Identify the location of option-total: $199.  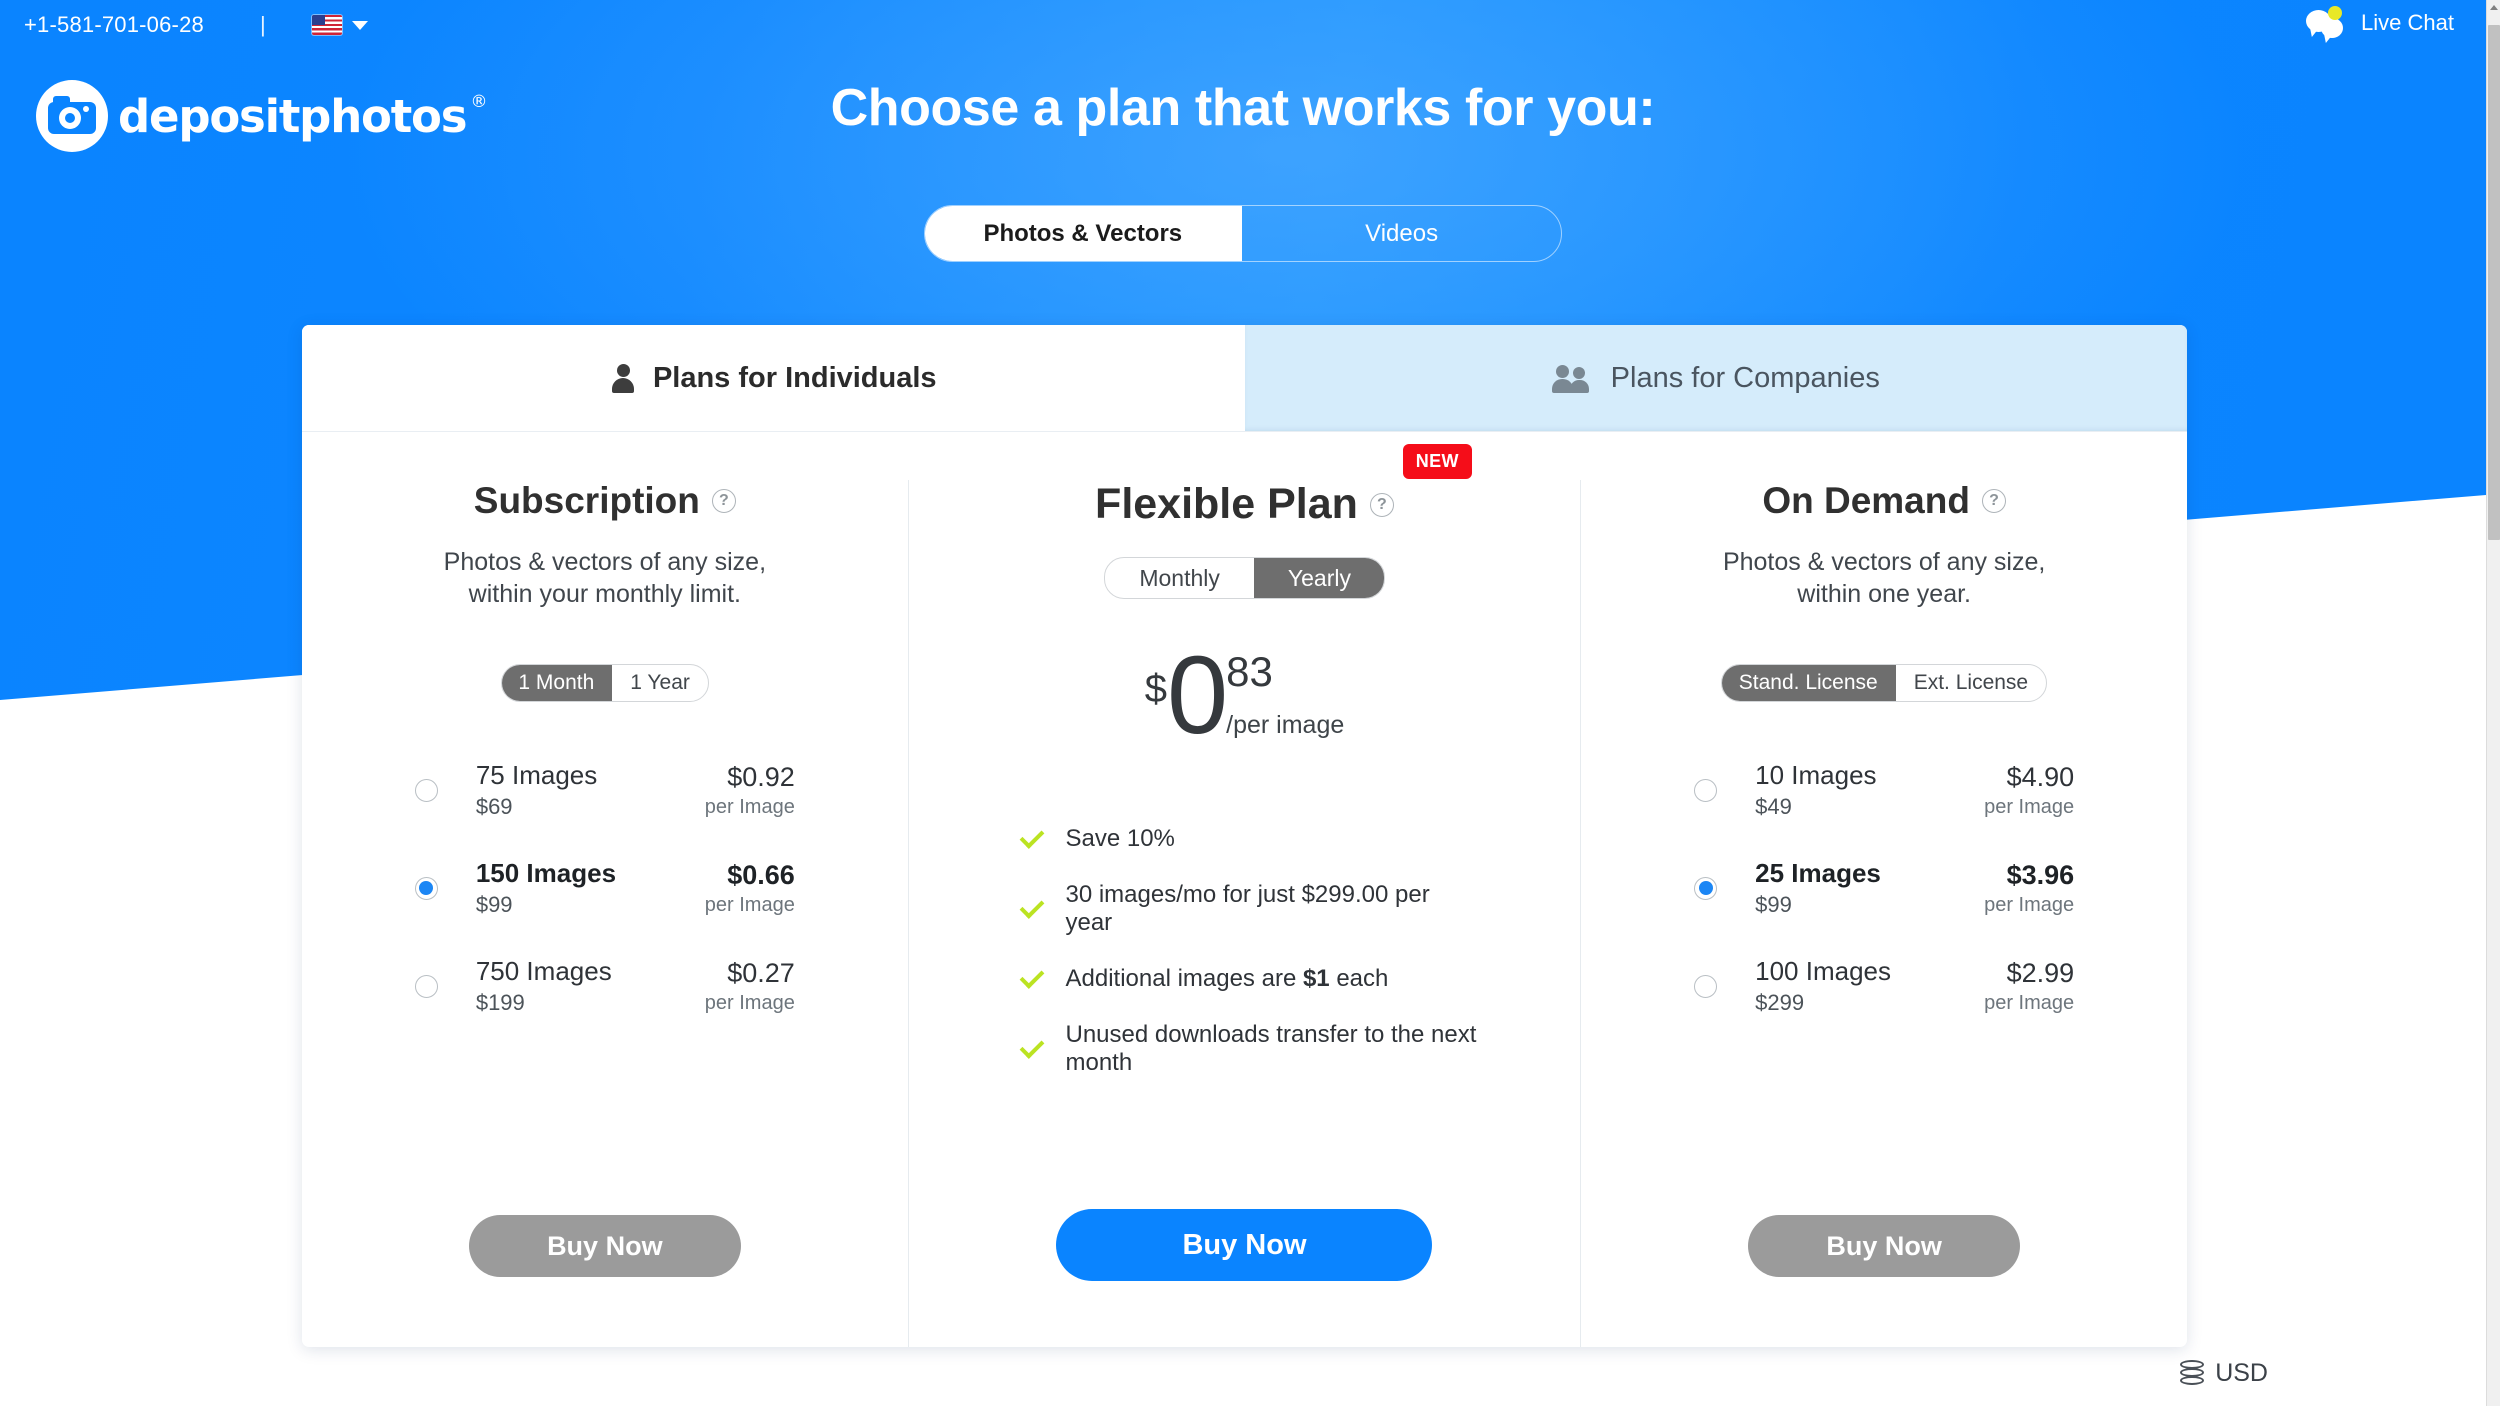
(500, 1002).